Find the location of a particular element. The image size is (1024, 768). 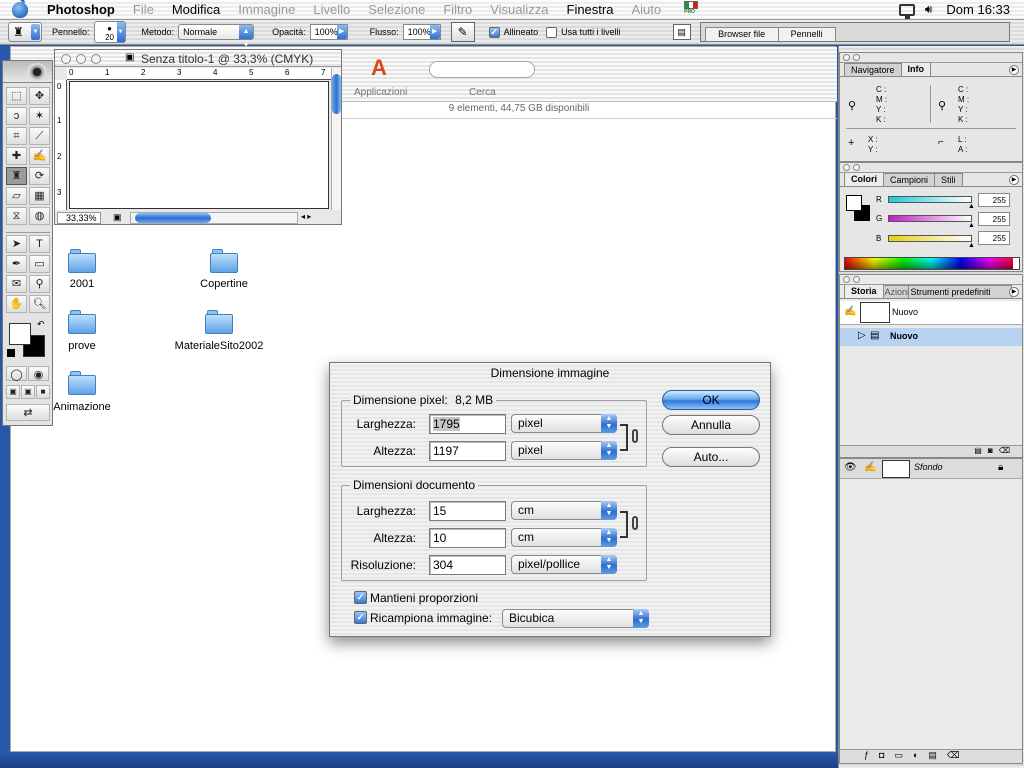

standard-mode-icon: ◯ is located at coordinates (16, 373).